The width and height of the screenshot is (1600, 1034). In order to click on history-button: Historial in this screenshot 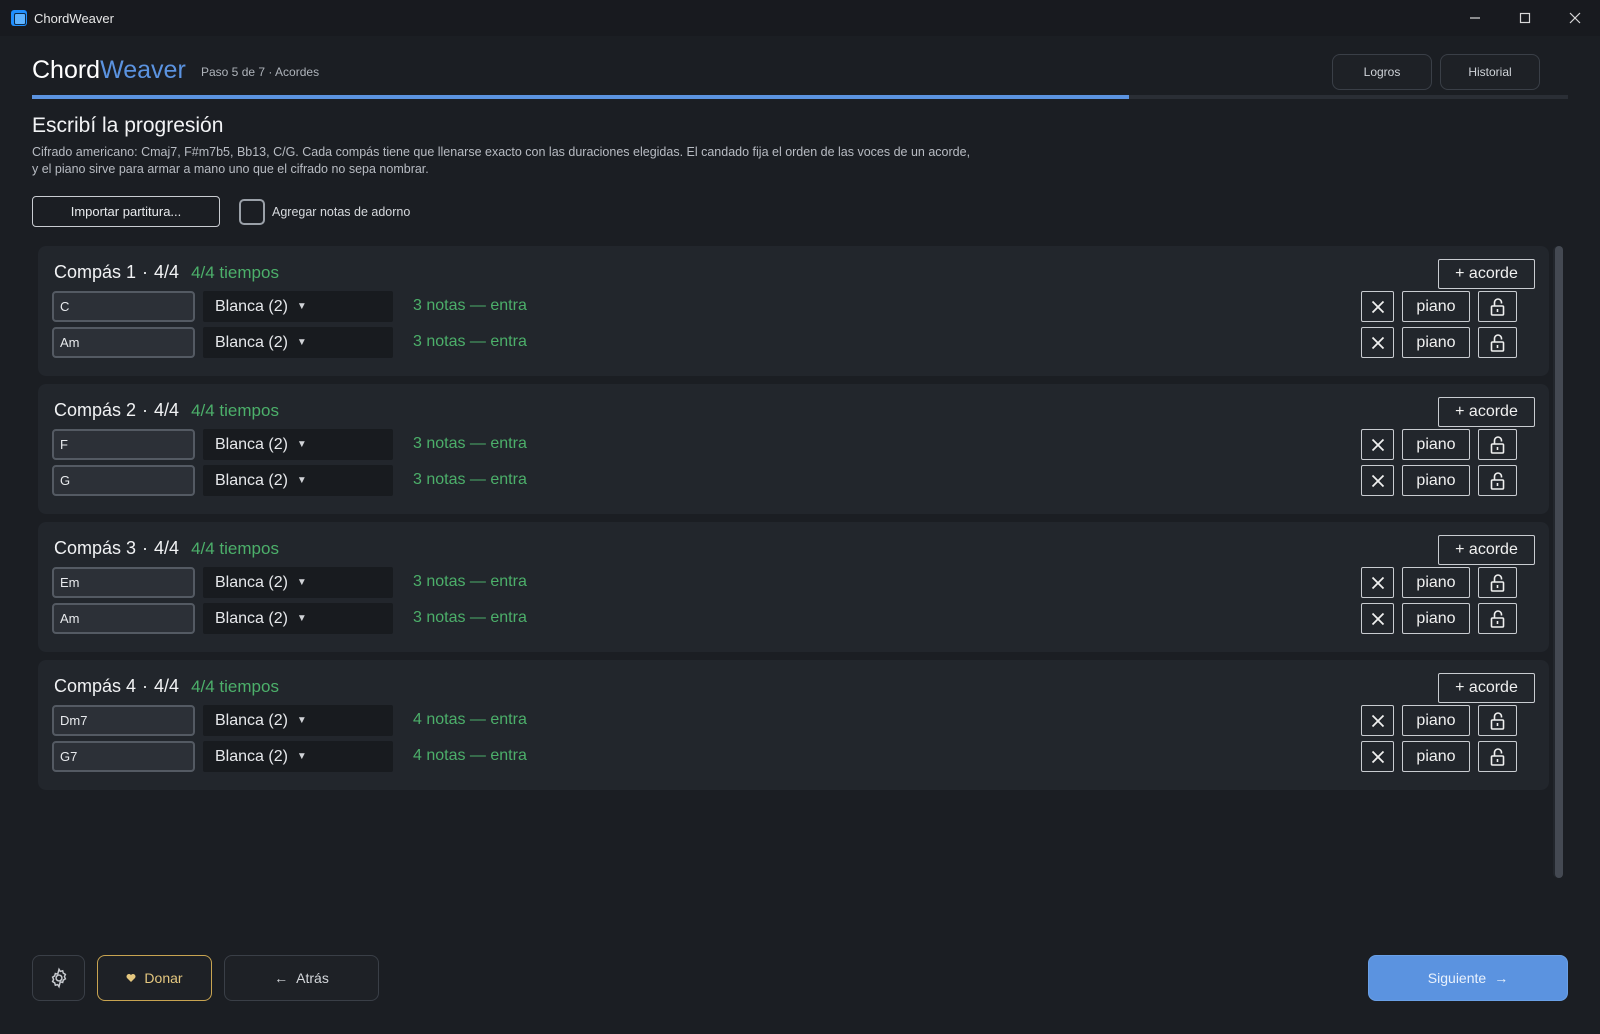, I will do `click(1490, 72)`.